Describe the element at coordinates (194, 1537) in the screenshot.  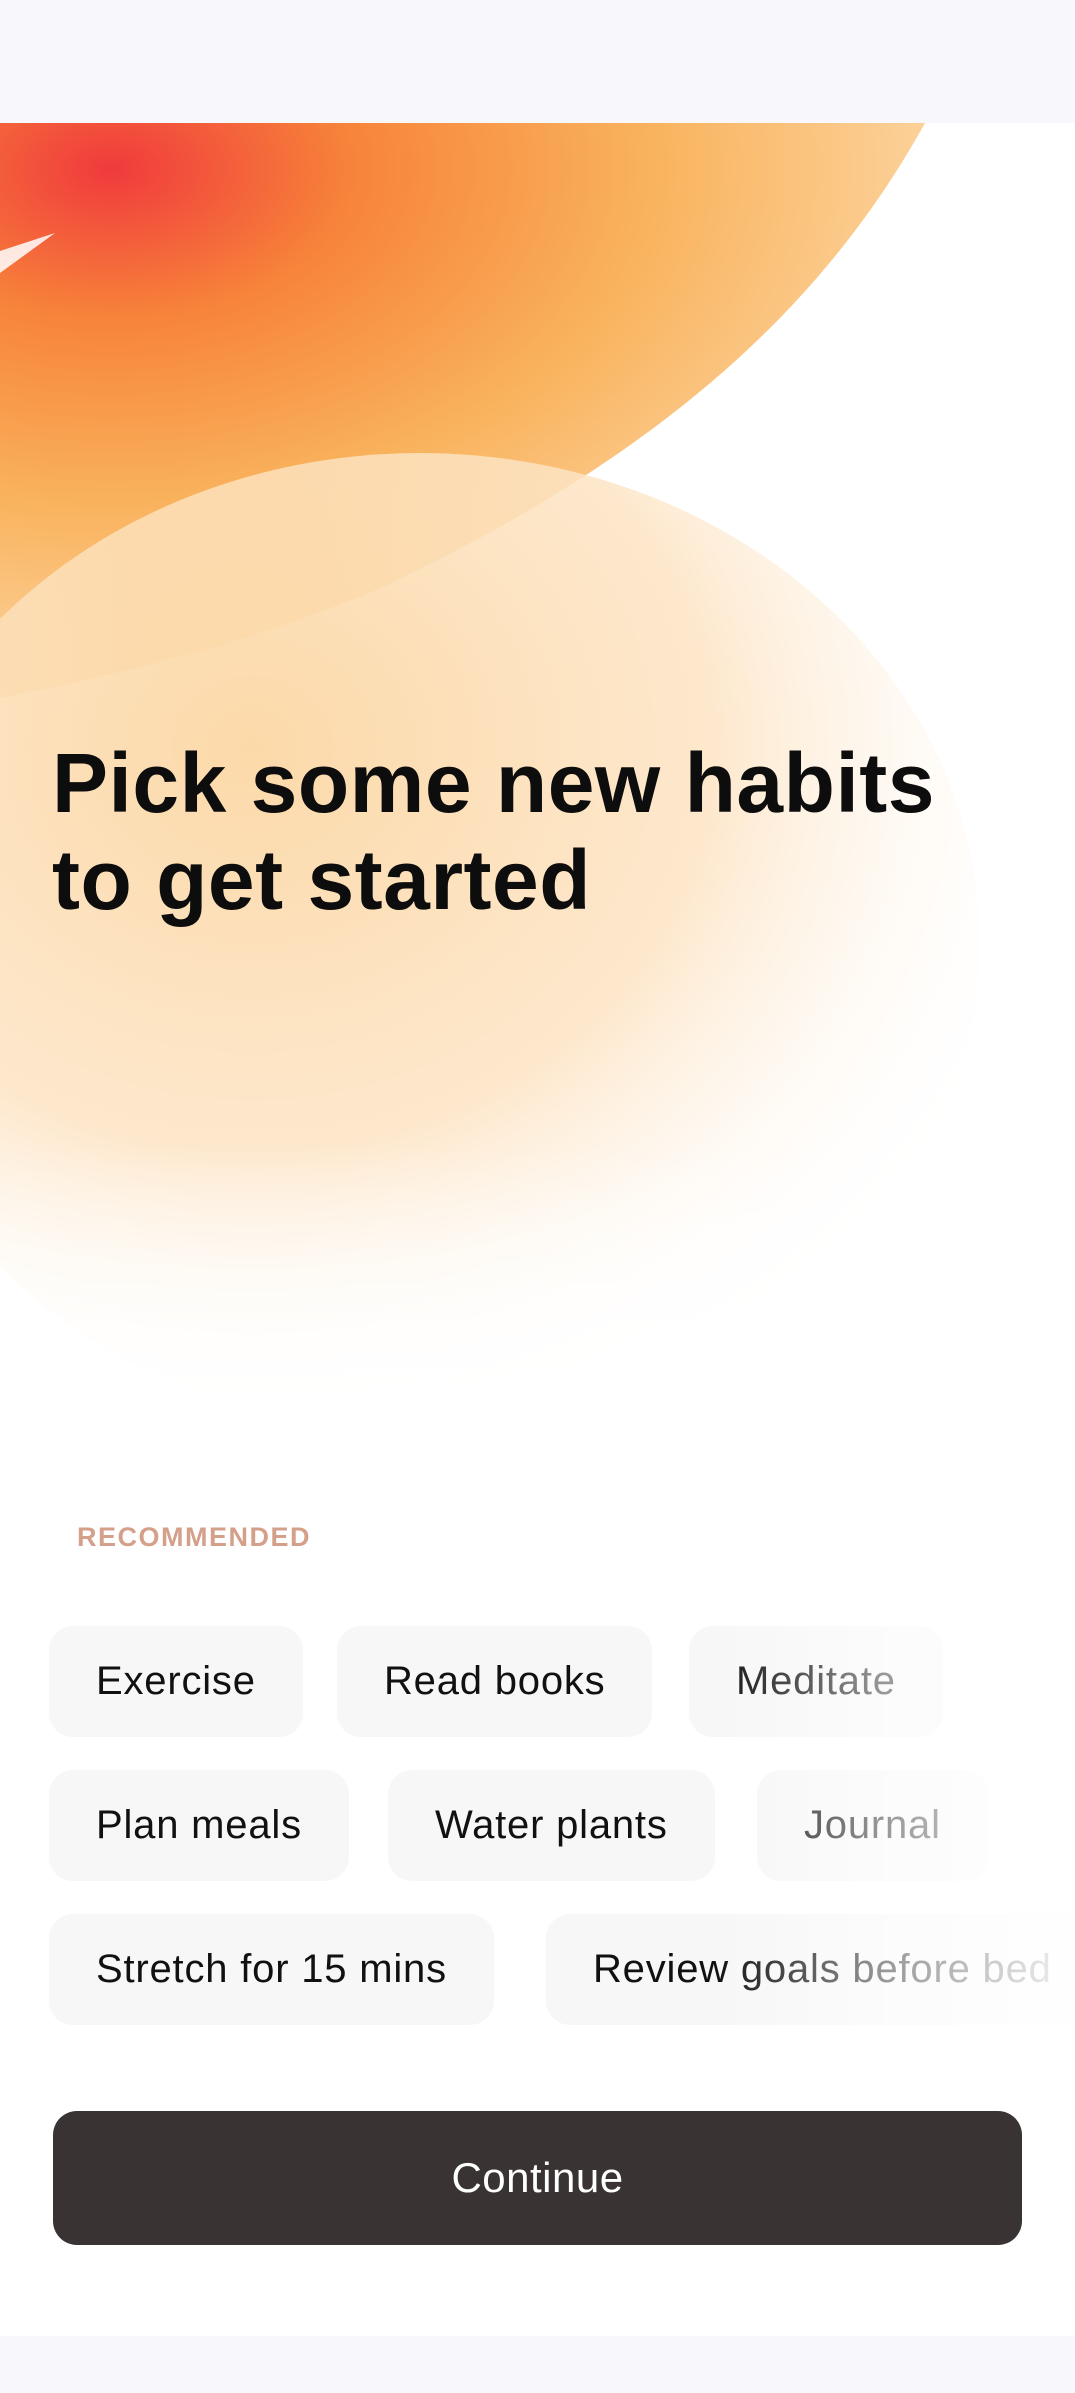
I see `section-label-recommended: RECOMMENDED` at that location.